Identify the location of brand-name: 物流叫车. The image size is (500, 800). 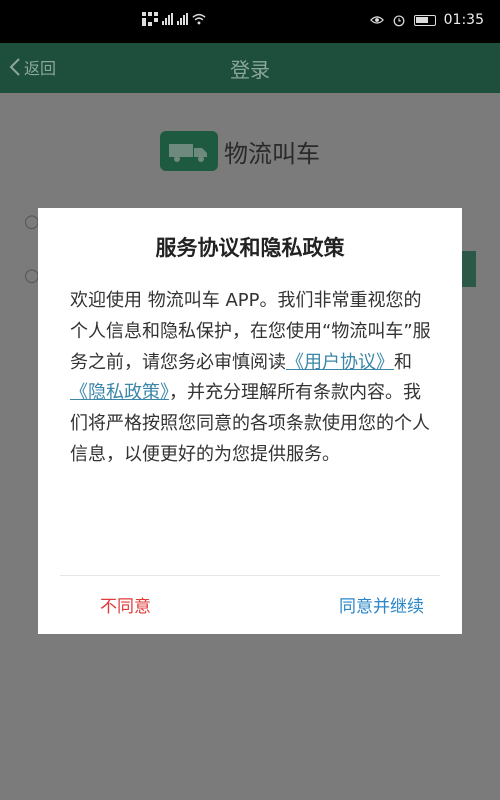
(272, 153).